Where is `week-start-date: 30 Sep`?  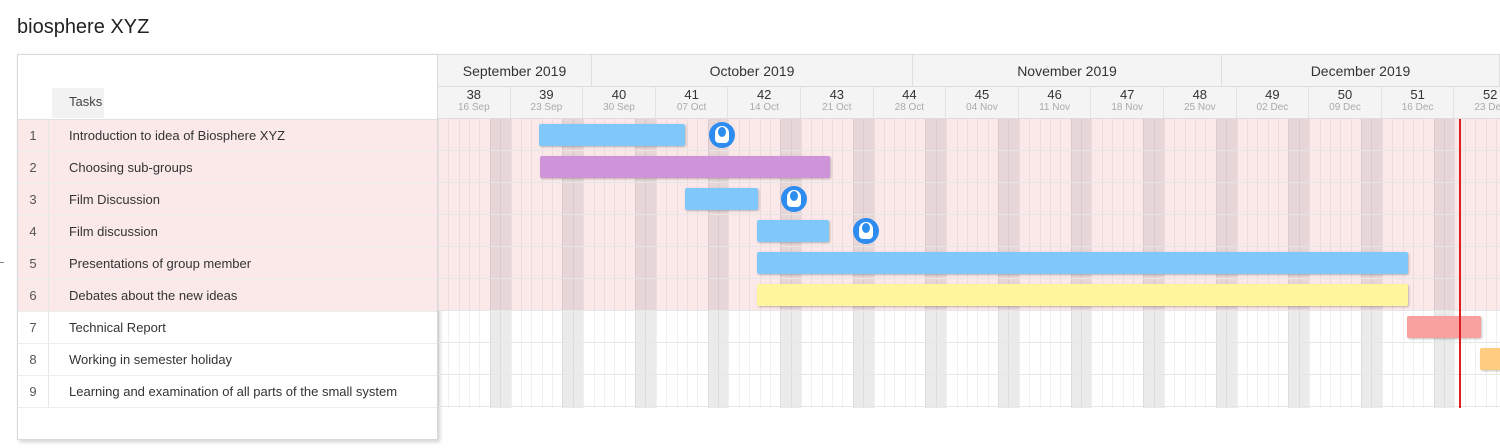 week-start-date: 30 Sep is located at coordinates (619, 107).